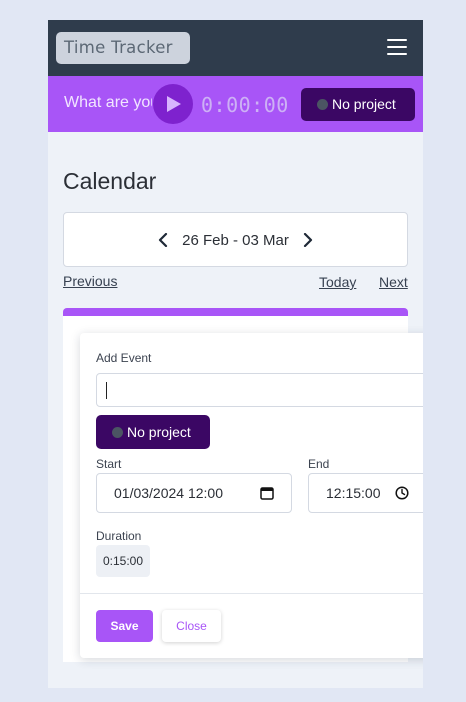  Describe the element at coordinates (108, 103) in the screenshot. I see `task-description-input: What are you working on?` at that location.